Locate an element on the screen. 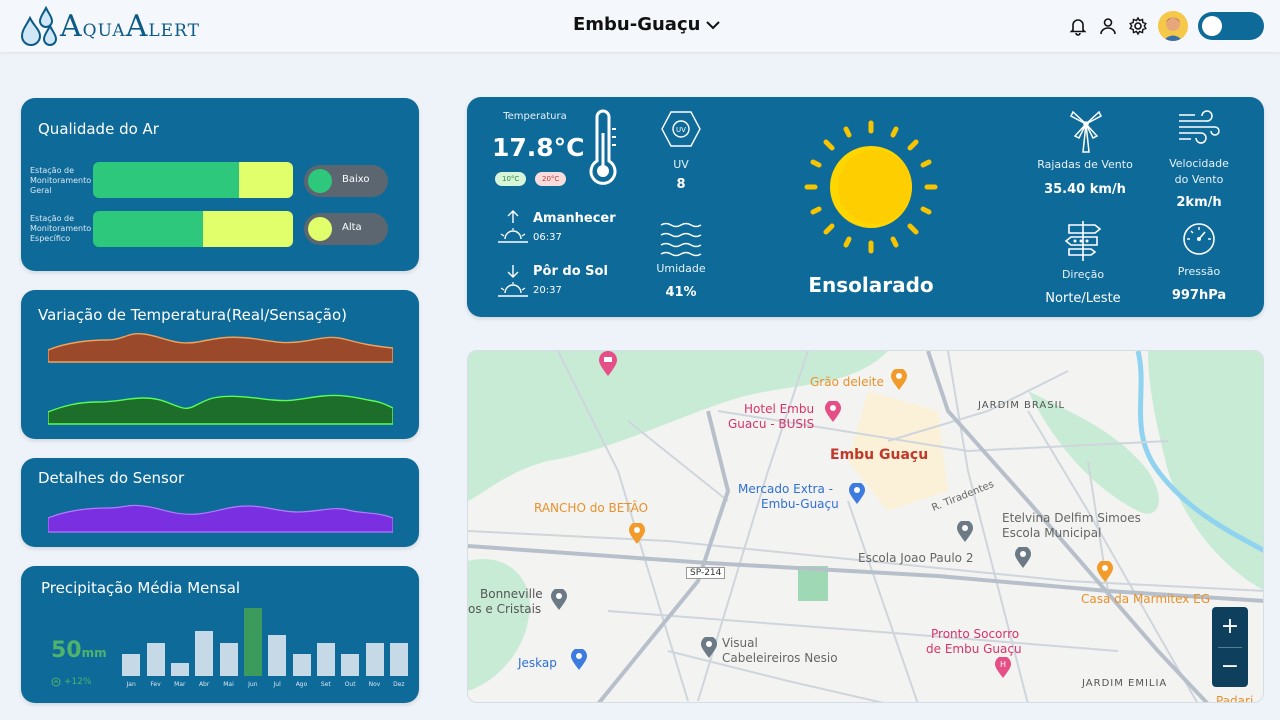 The width and height of the screenshot is (1280, 720). uv-icon: UV is located at coordinates (681, 129).